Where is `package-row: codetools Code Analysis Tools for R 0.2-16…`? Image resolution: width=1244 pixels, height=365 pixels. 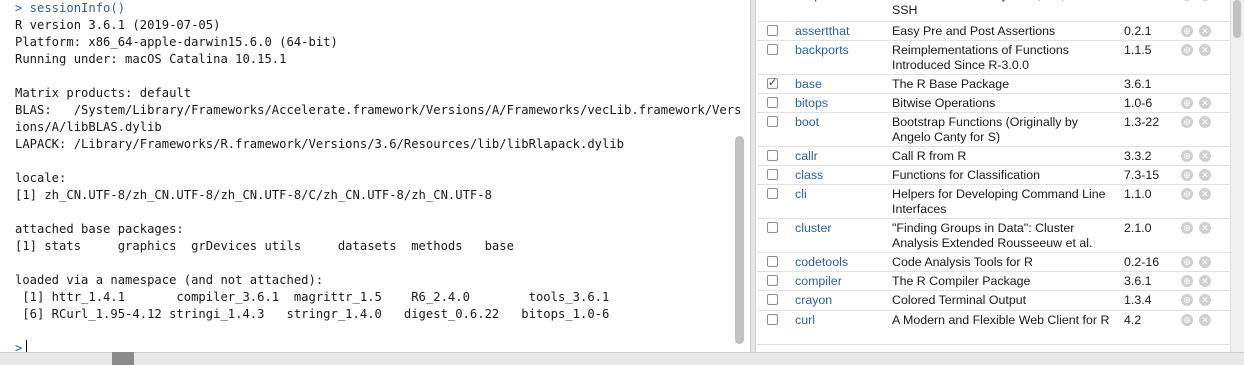 package-row: codetools Code Analysis Tools for R 0.2-16… is located at coordinates (993, 262).